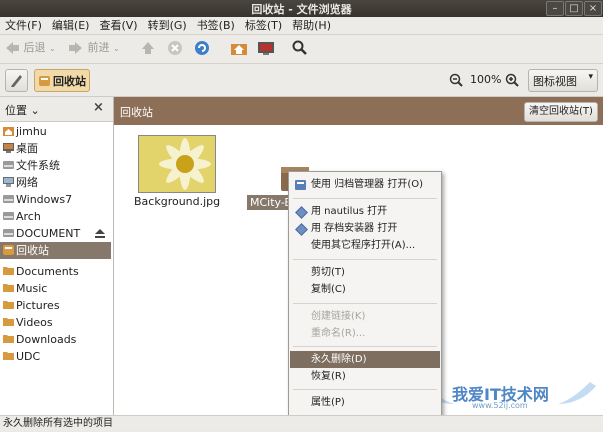 Image resolution: width=603 pixels, height=432 pixels. What do you see at coordinates (301, 423) in the screenshot?
I see `status-bar: 永久删除所有选中的项目` at bounding box center [301, 423].